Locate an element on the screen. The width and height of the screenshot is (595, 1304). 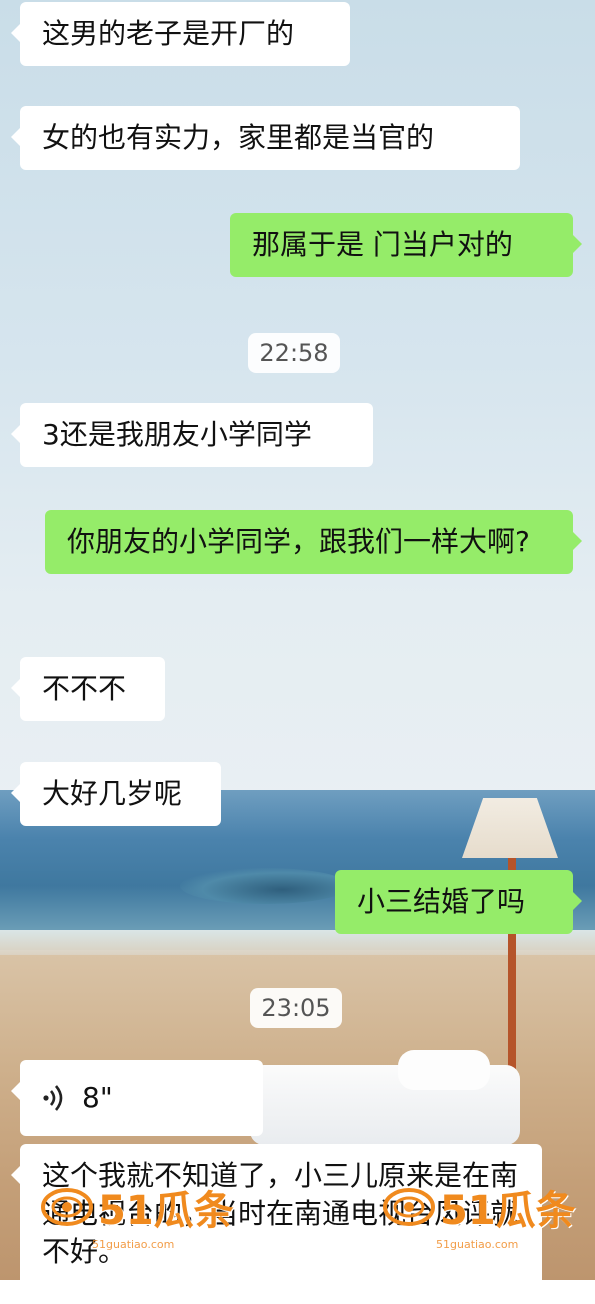
voice-wave-icon is located at coordinates (53, 1098).